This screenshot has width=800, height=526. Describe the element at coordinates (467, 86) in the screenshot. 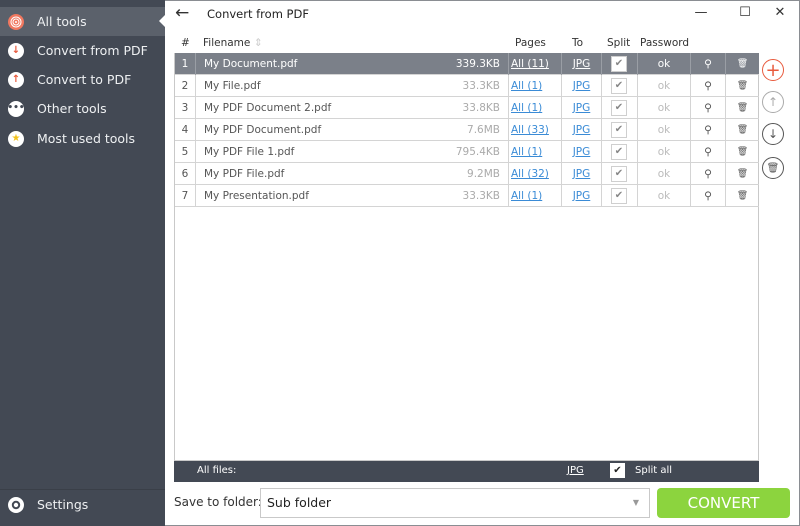

I see `table-row: 2 My File.pdf 33.3KB All (1) JPG ✔ ok ⚲ 🗑` at that location.